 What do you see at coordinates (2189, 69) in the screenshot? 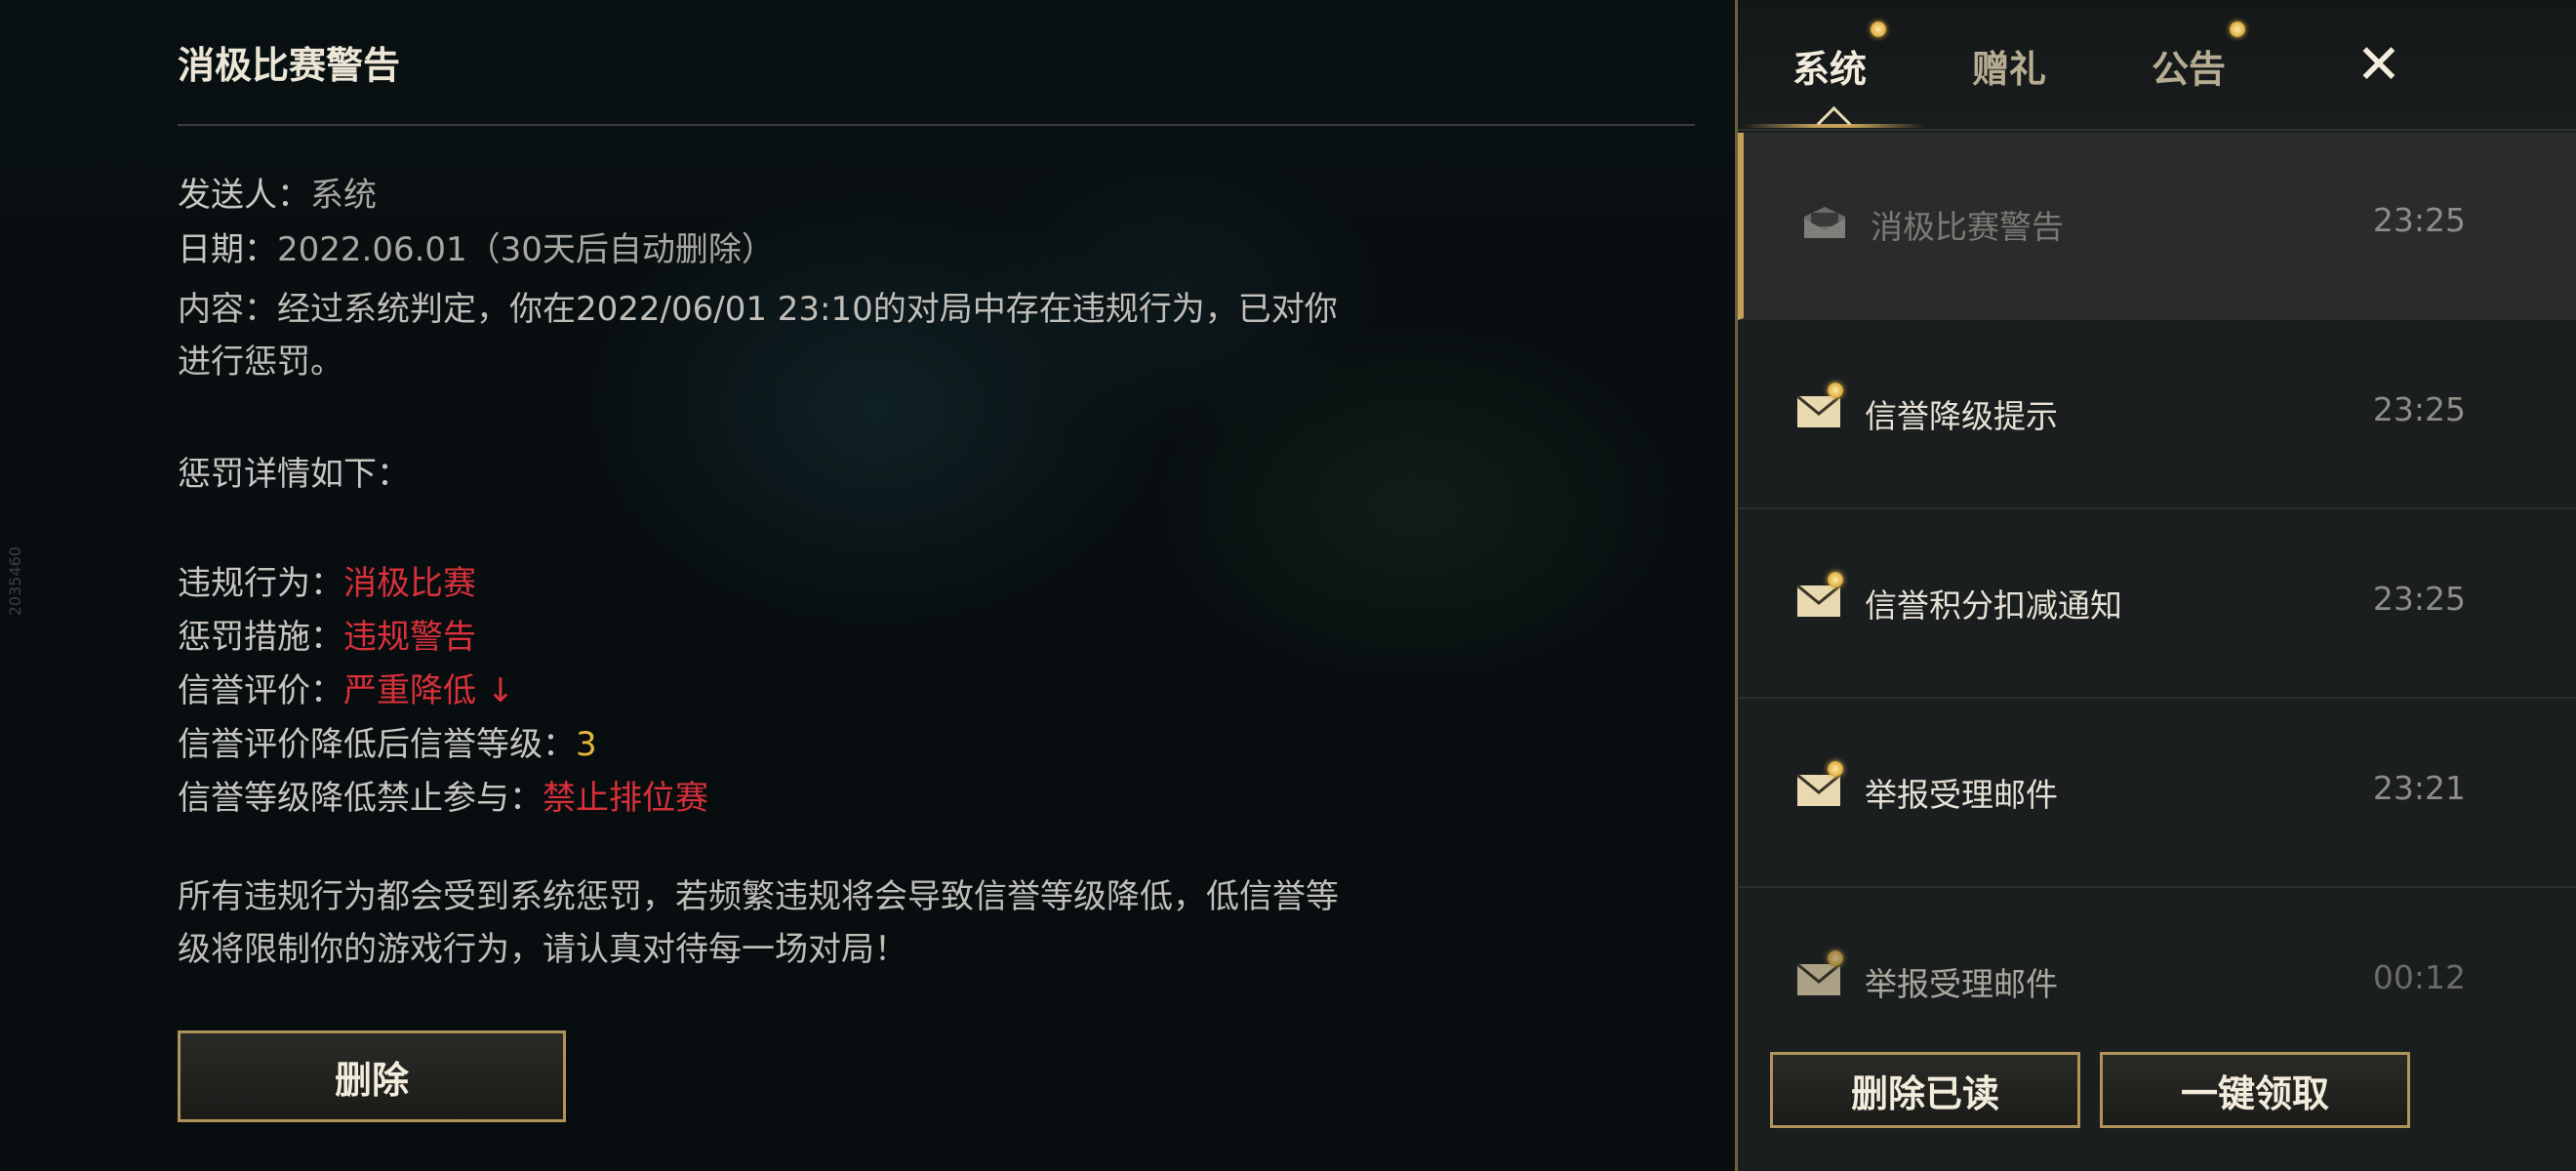
I see `tab-label: 公告` at bounding box center [2189, 69].